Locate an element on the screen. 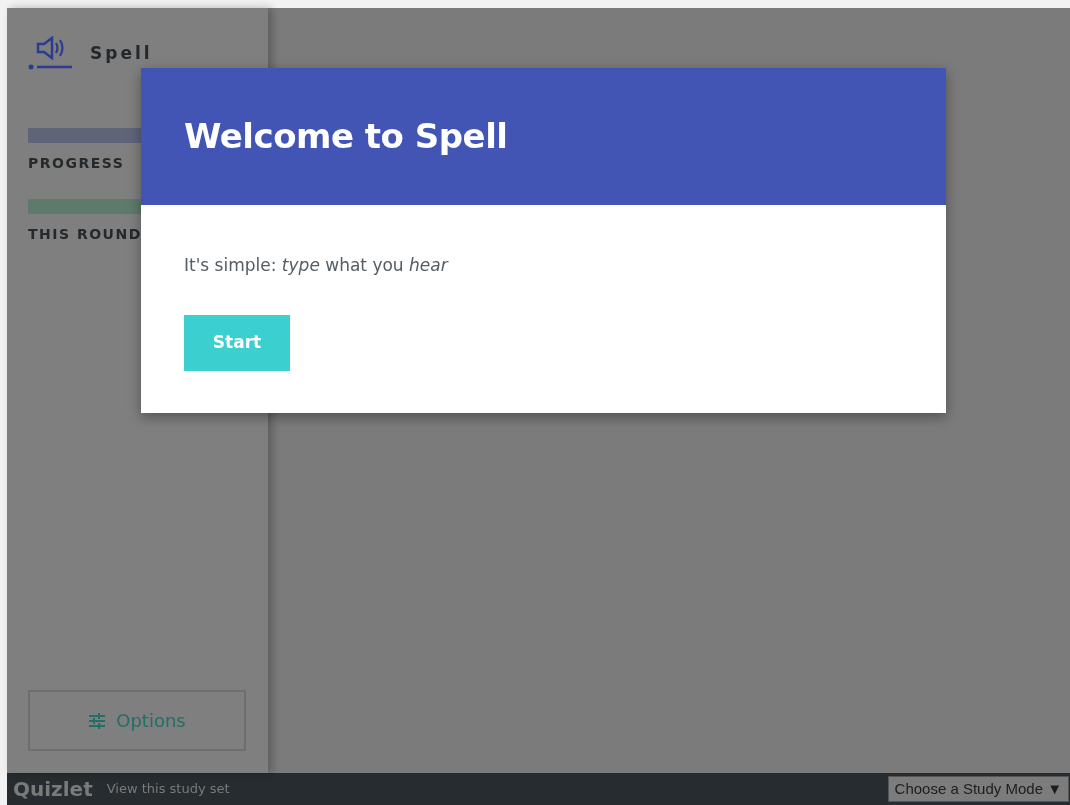  meter-label: THIS ROUND is located at coordinates (85, 234).